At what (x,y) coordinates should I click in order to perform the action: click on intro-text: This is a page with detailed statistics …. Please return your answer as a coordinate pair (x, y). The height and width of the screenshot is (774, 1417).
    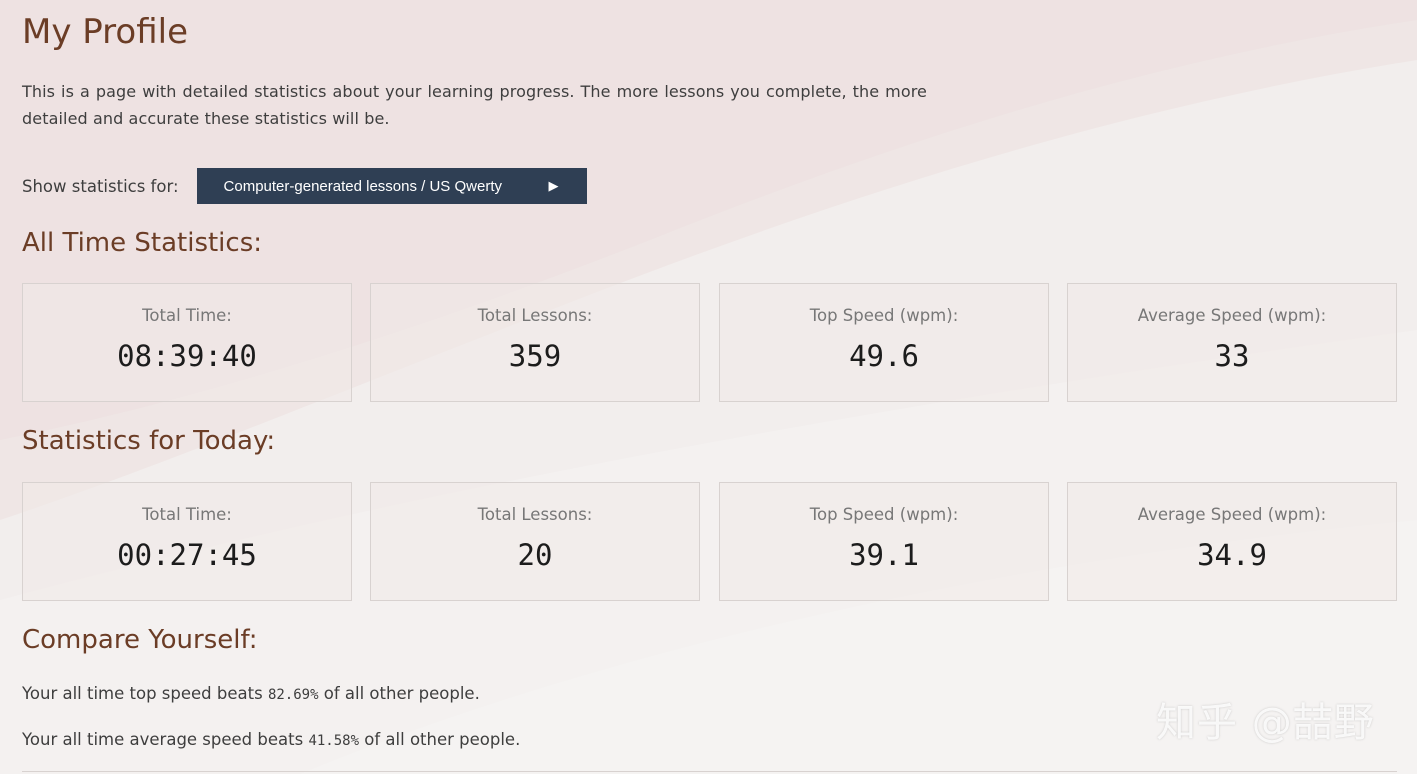
    Looking at the image, I should click on (474, 105).